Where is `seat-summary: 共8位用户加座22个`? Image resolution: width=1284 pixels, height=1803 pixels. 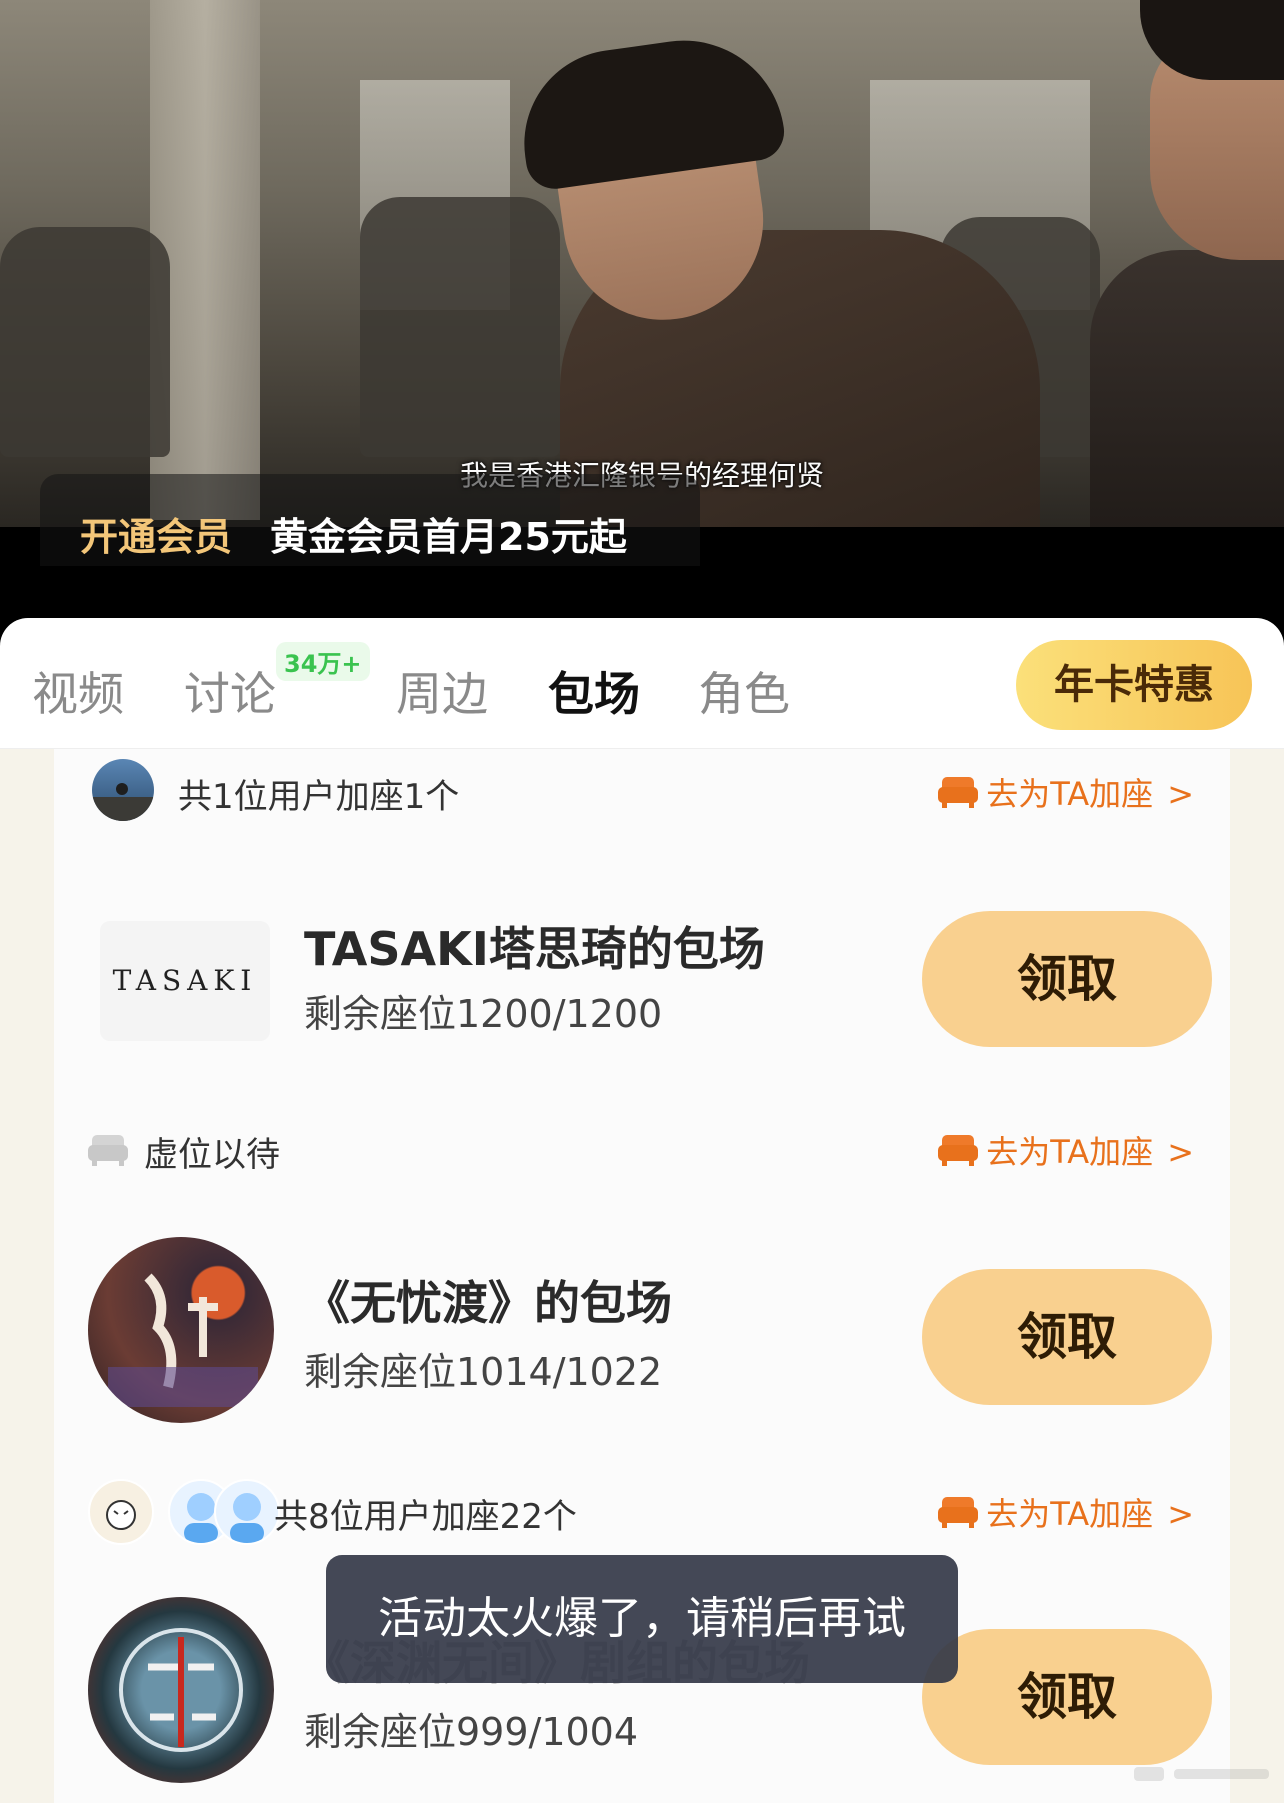 seat-summary: 共8位用户加座22个 is located at coordinates (425, 1517).